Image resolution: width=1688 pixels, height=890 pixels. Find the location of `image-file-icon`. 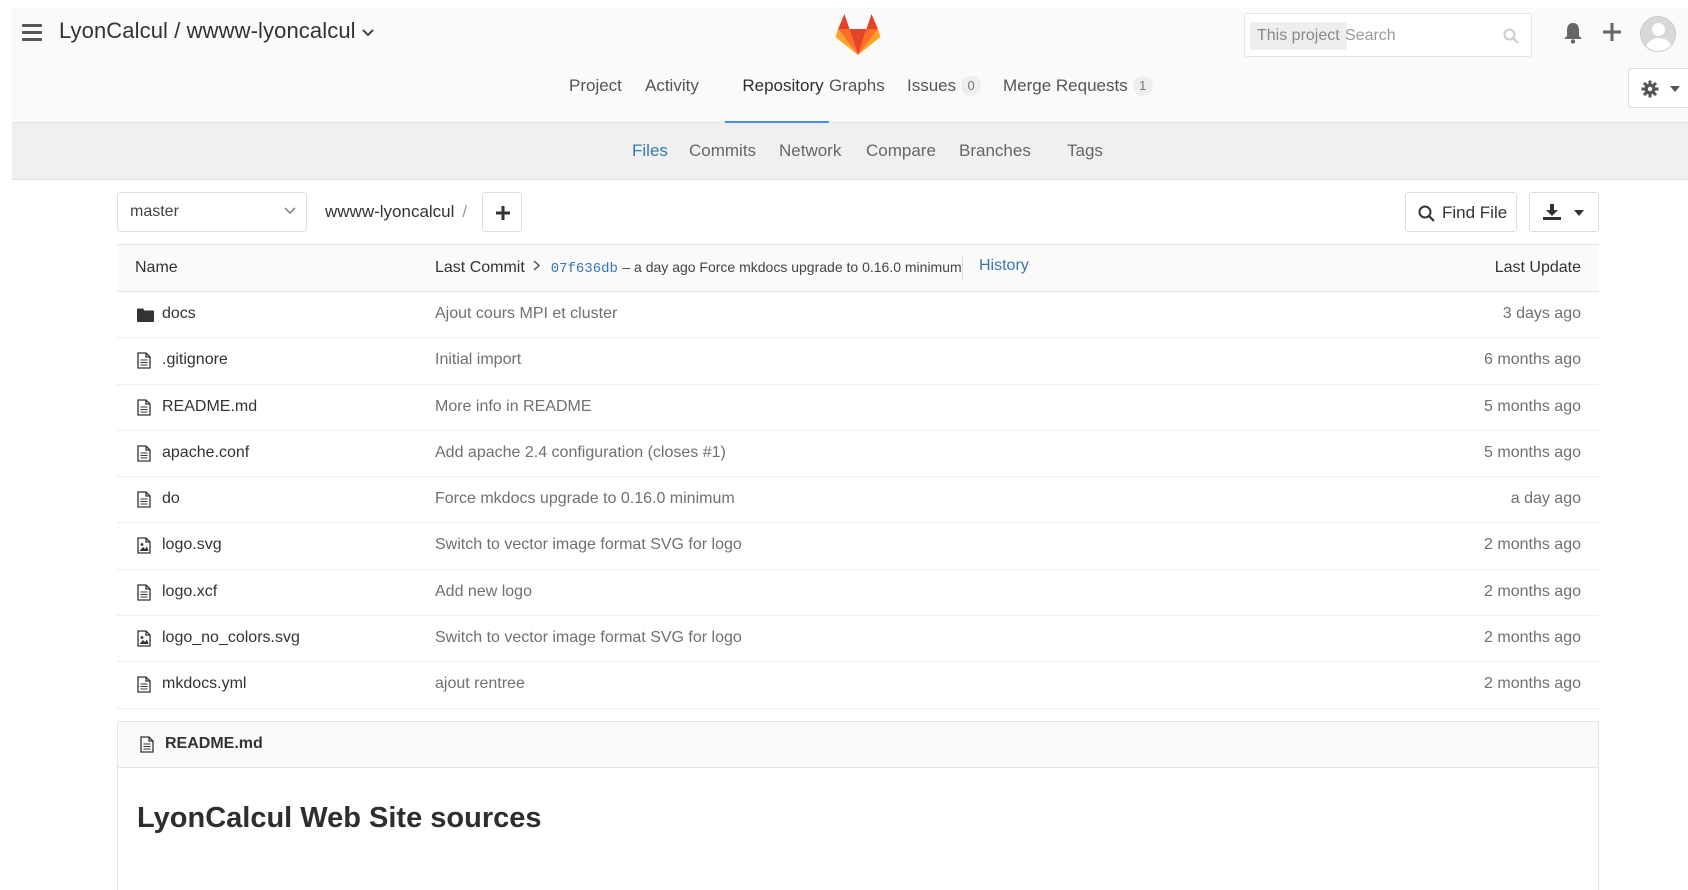

image-file-icon is located at coordinates (144, 641).